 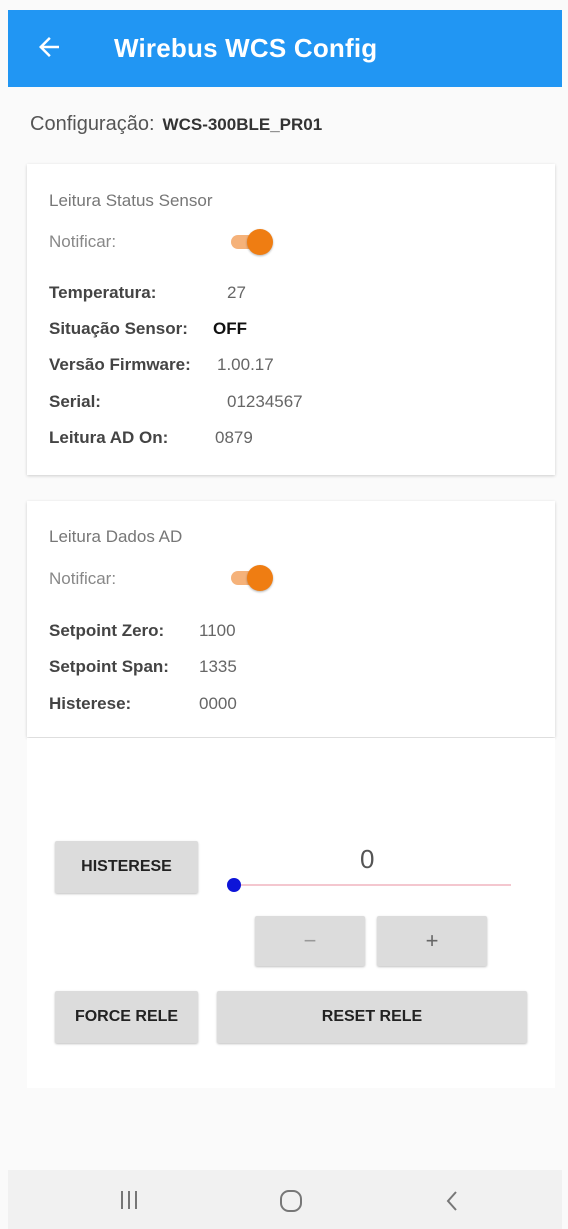 I want to click on slider-track, so click(x=372, y=885).